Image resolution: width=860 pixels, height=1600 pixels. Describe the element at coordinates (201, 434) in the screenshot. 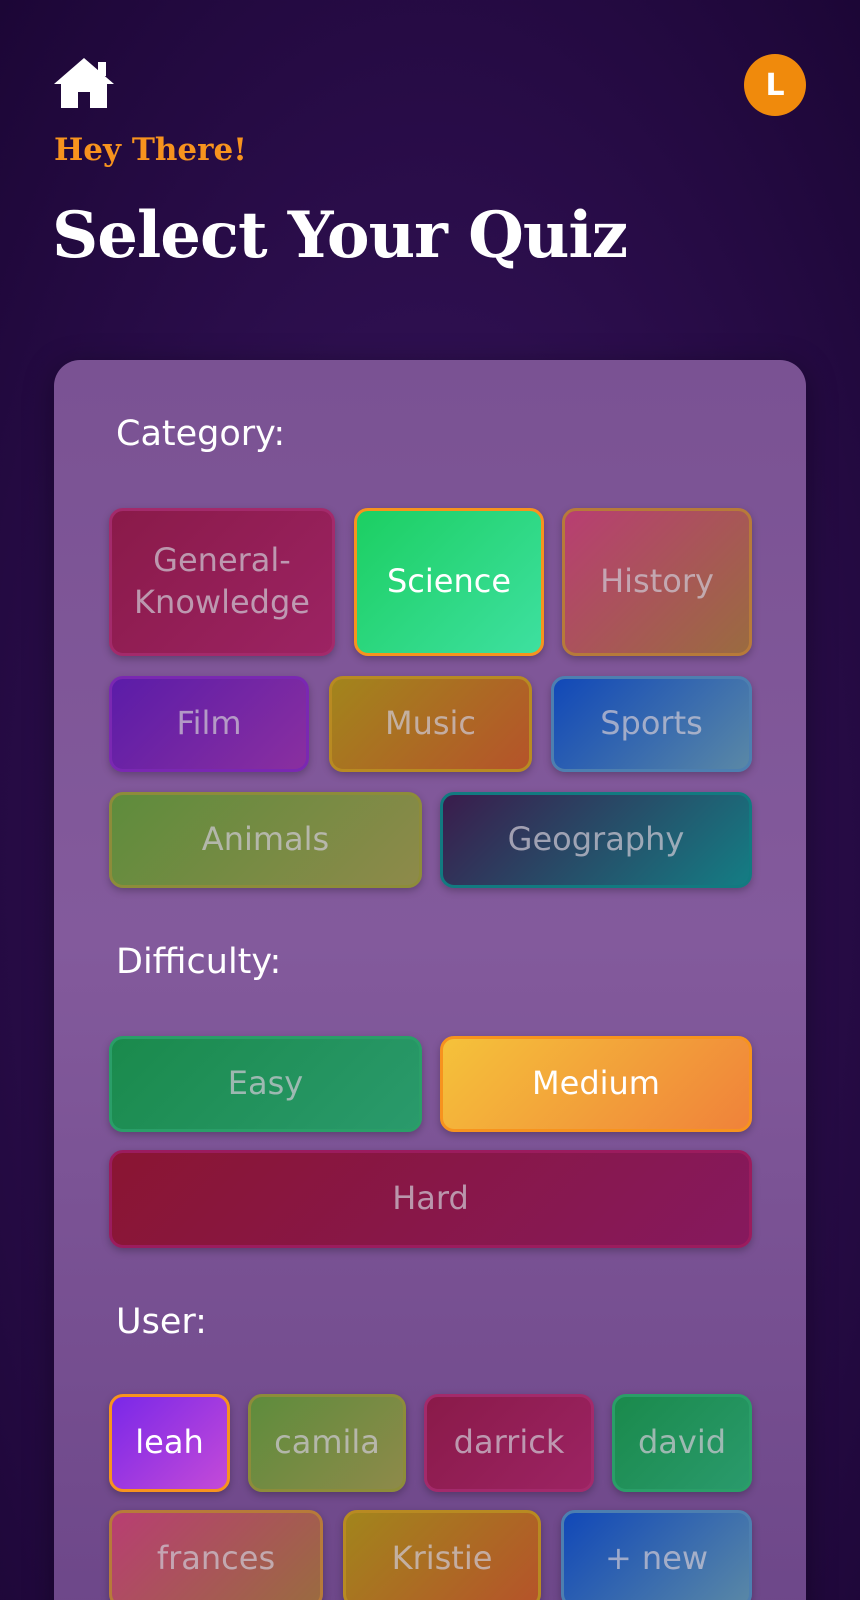

I see `category-label: Category:` at that location.